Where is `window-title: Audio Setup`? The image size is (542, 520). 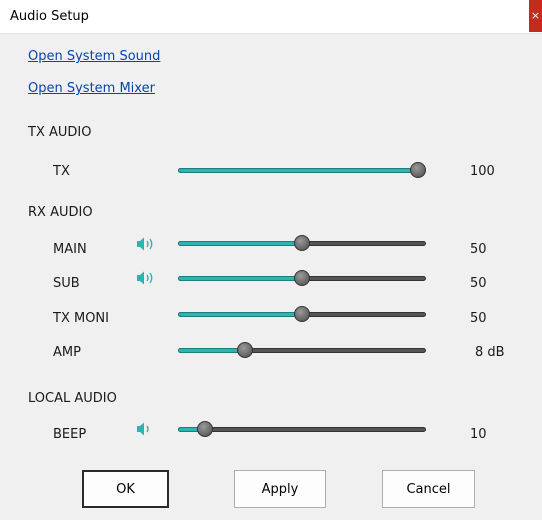 window-title: Audio Setup is located at coordinates (49, 16).